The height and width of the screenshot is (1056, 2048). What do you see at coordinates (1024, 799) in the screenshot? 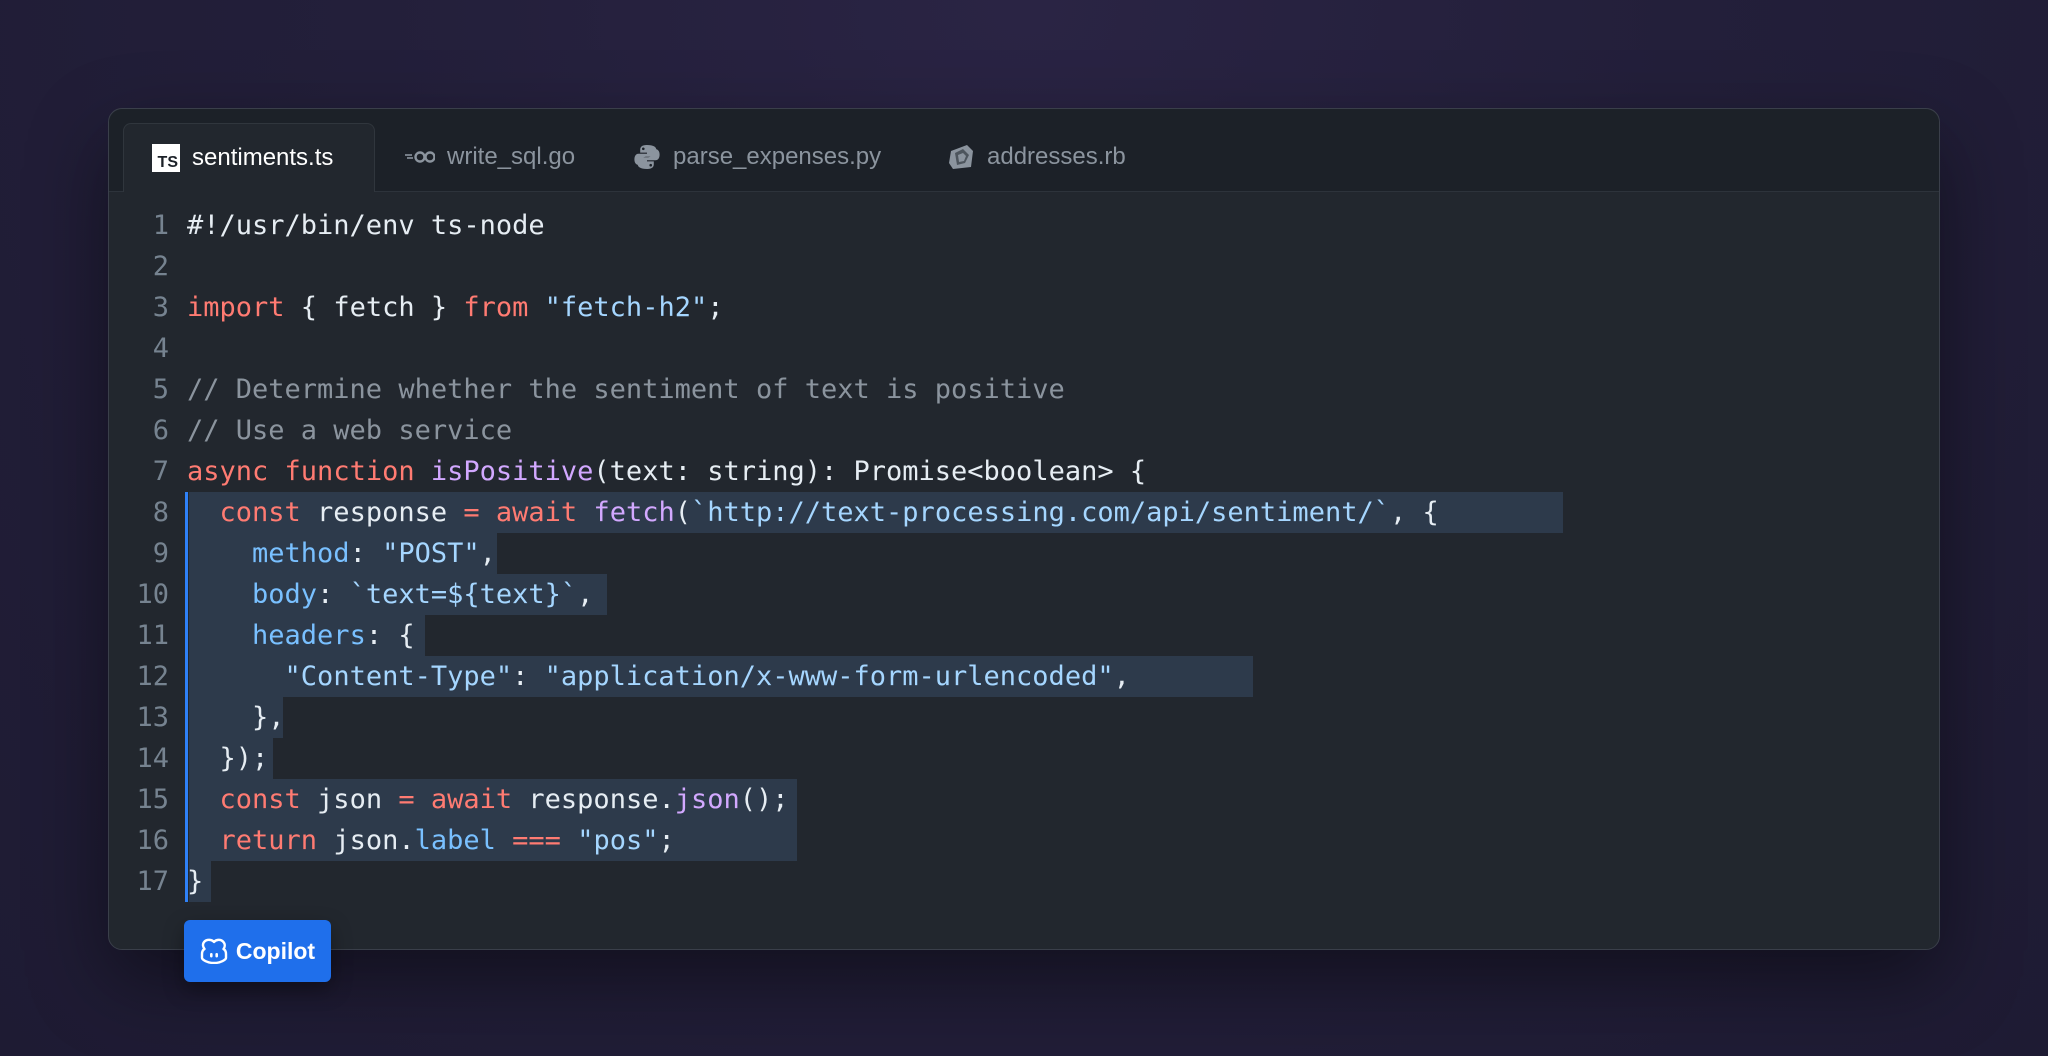
I see `code-line: 15 const json = await response.json();` at bounding box center [1024, 799].